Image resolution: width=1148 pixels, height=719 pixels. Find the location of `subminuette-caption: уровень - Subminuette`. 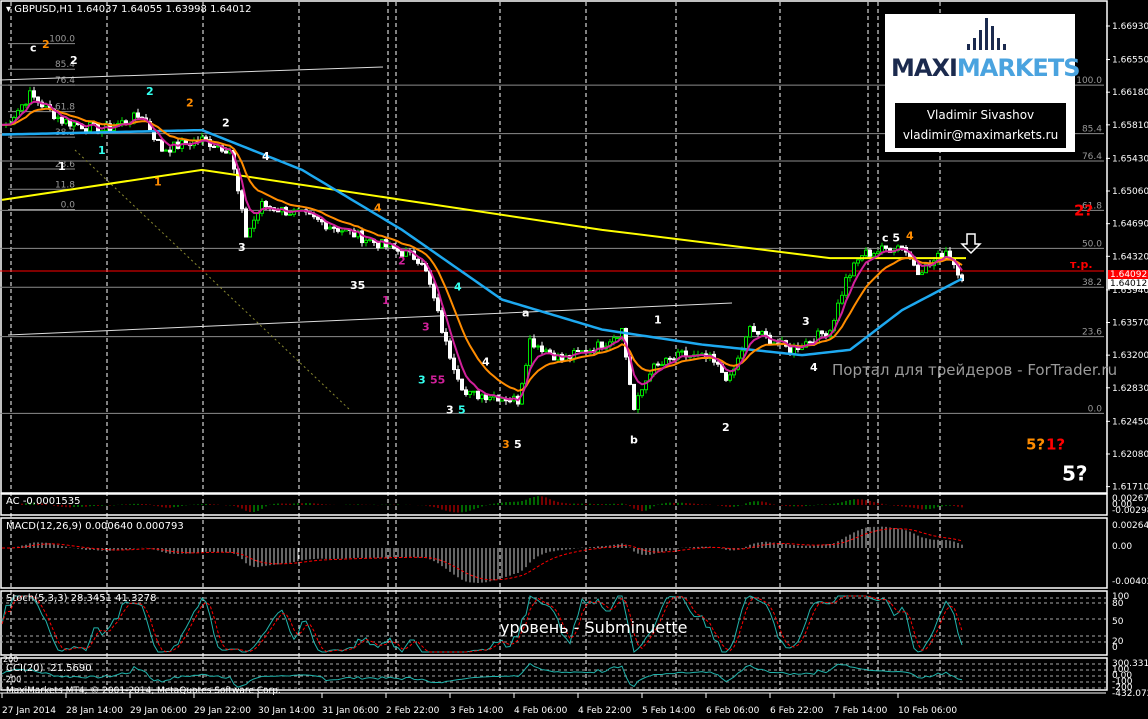

subminuette-caption: уровень - Subminuette is located at coordinates (594, 627).